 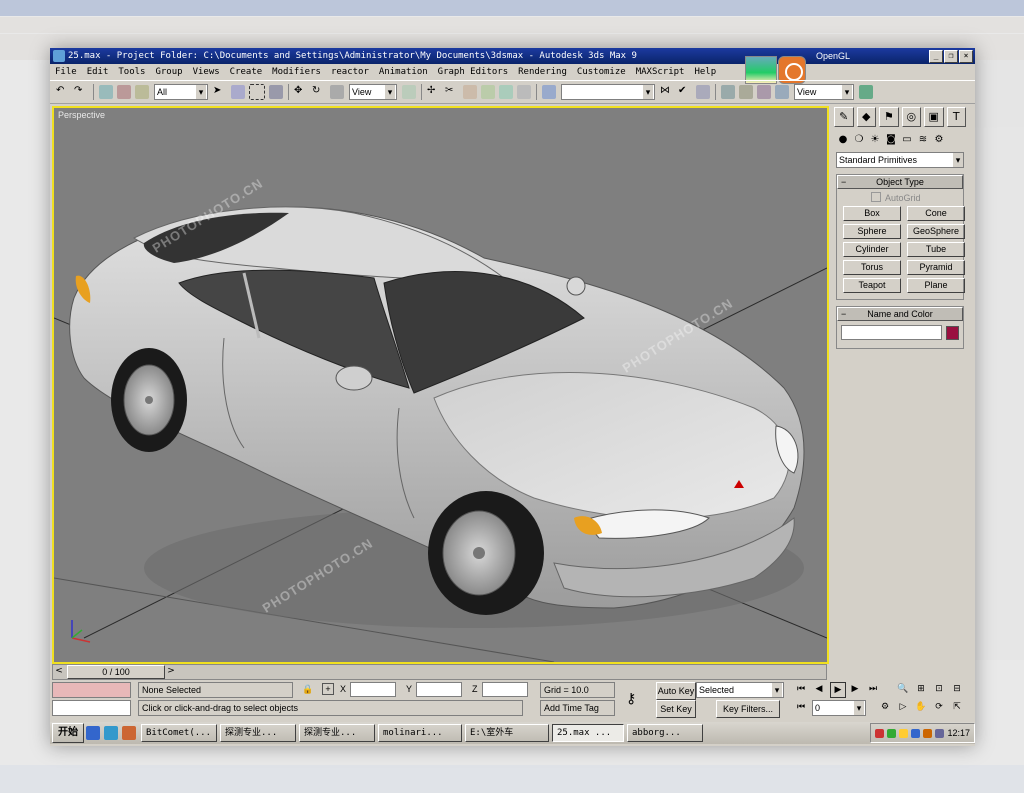 What do you see at coordinates (206, 72) in the screenshot?
I see `menu-views: Views` at bounding box center [206, 72].